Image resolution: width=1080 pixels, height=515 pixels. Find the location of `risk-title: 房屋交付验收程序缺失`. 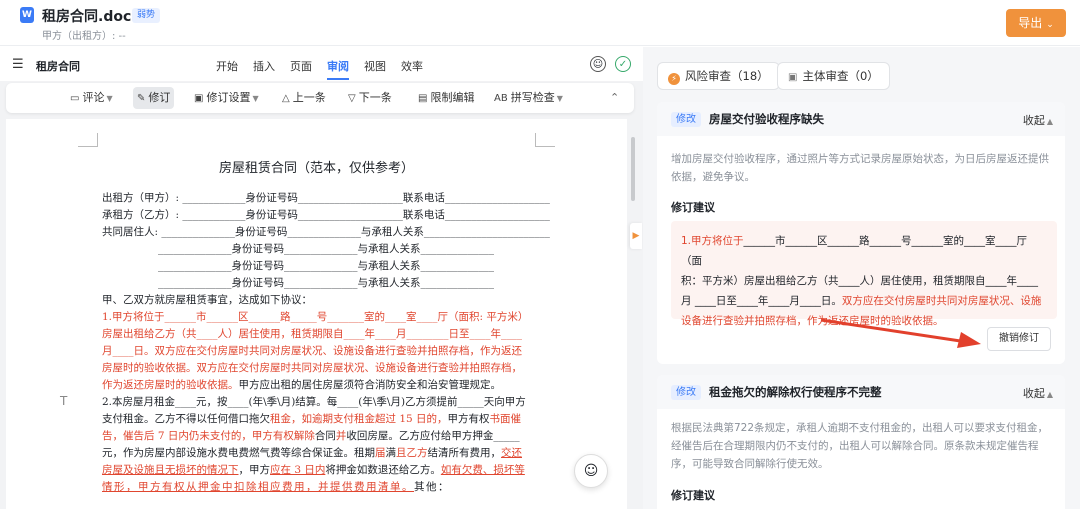

risk-title: 房屋交付验收程序缺失 is located at coordinates (766, 119).